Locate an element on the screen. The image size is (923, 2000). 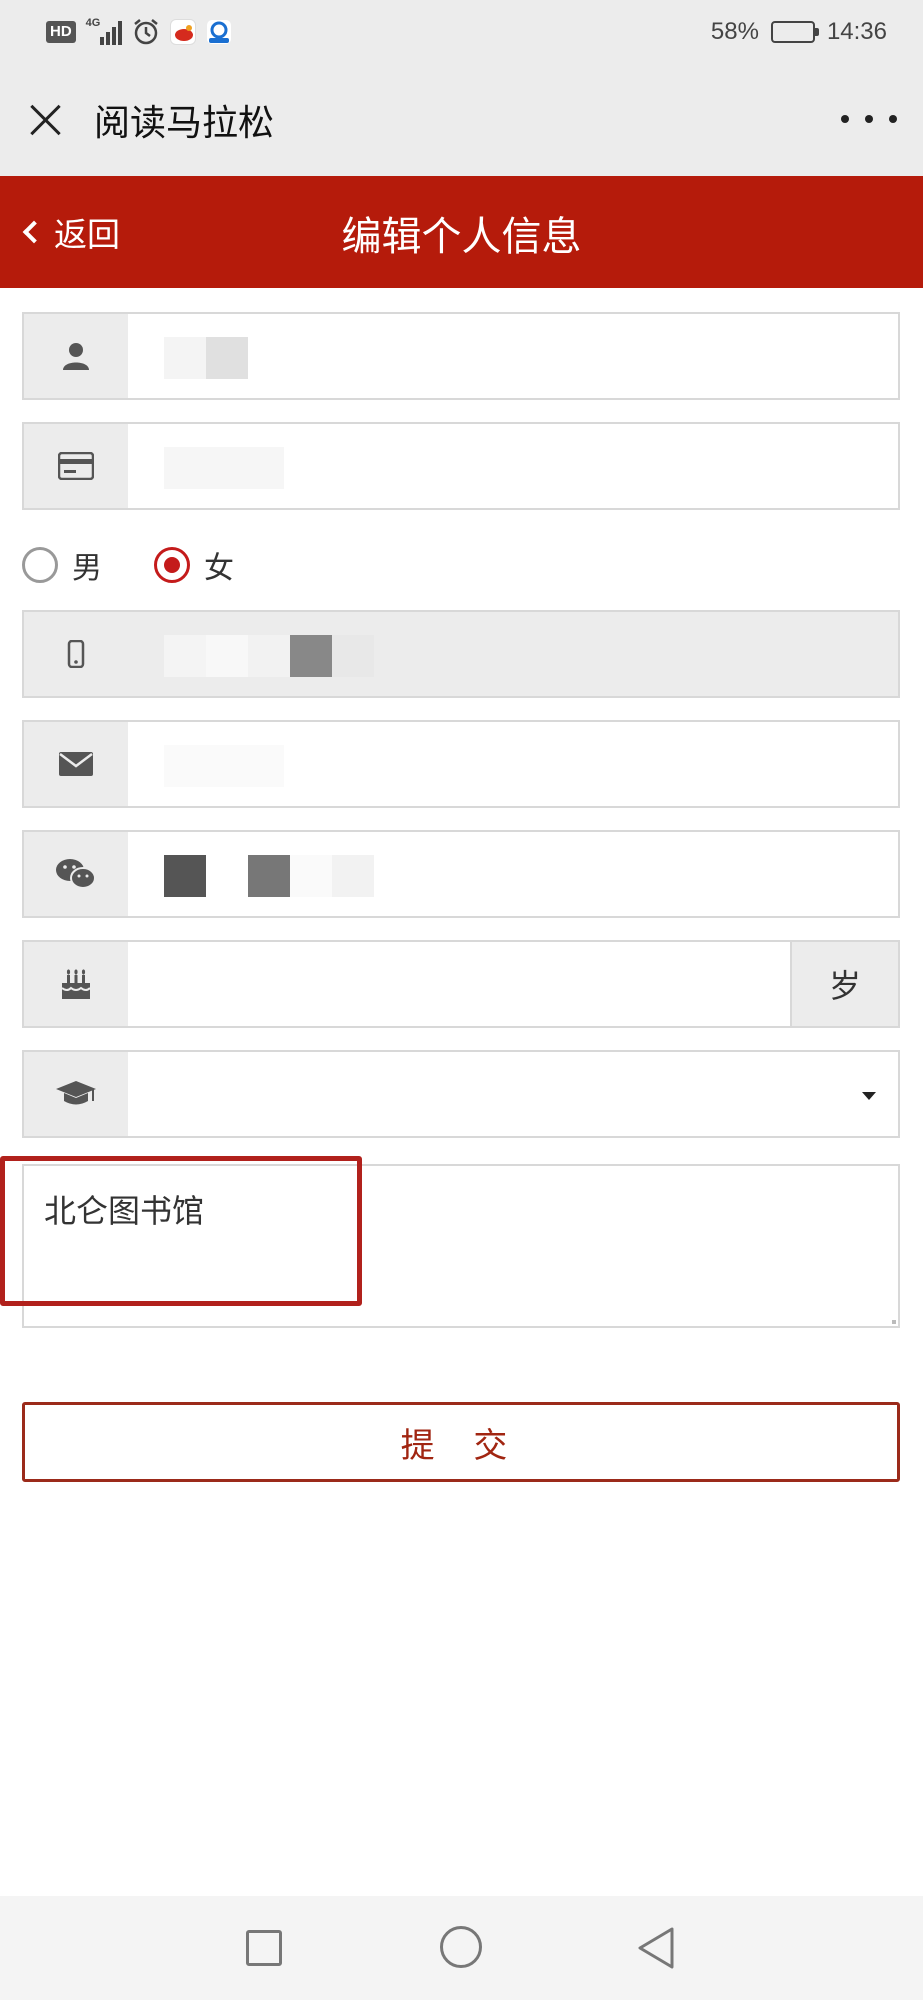
sina-icon is located at coordinates (182, 32).